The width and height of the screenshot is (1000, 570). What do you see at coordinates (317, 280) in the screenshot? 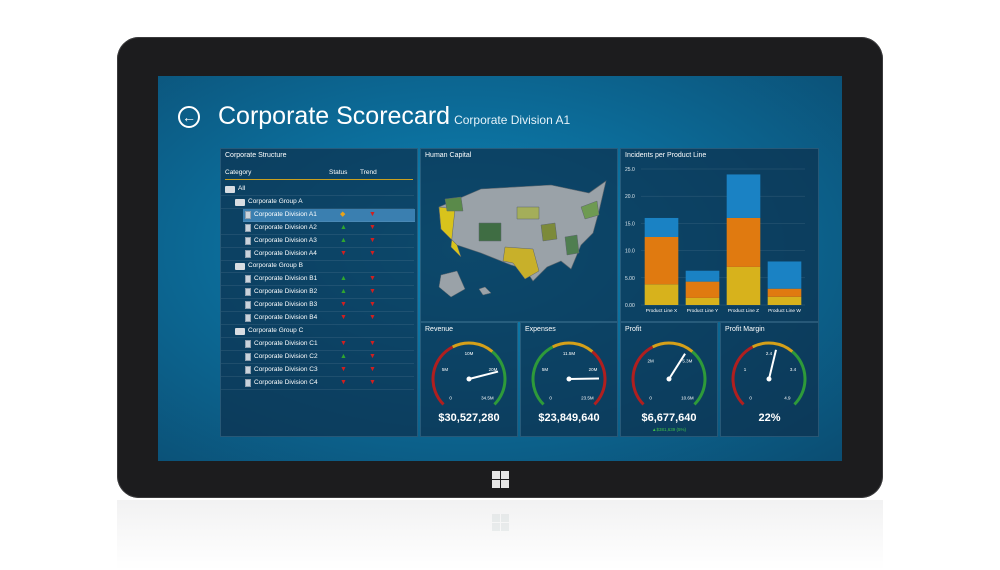
I see `tree-division-row: Corporate Division B1 ▲ ▼` at bounding box center [317, 280].